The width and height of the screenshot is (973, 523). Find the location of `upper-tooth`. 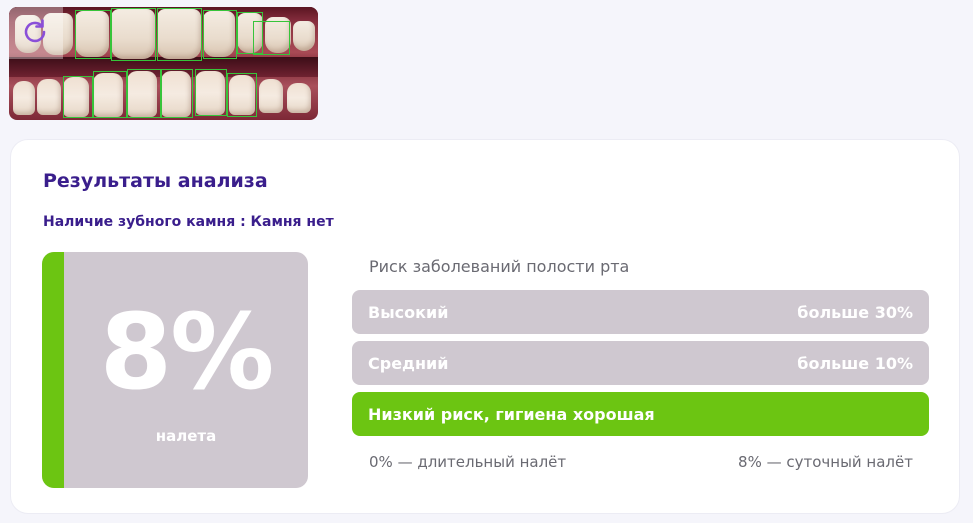

upper-tooth is located at coordinates (304, 36).